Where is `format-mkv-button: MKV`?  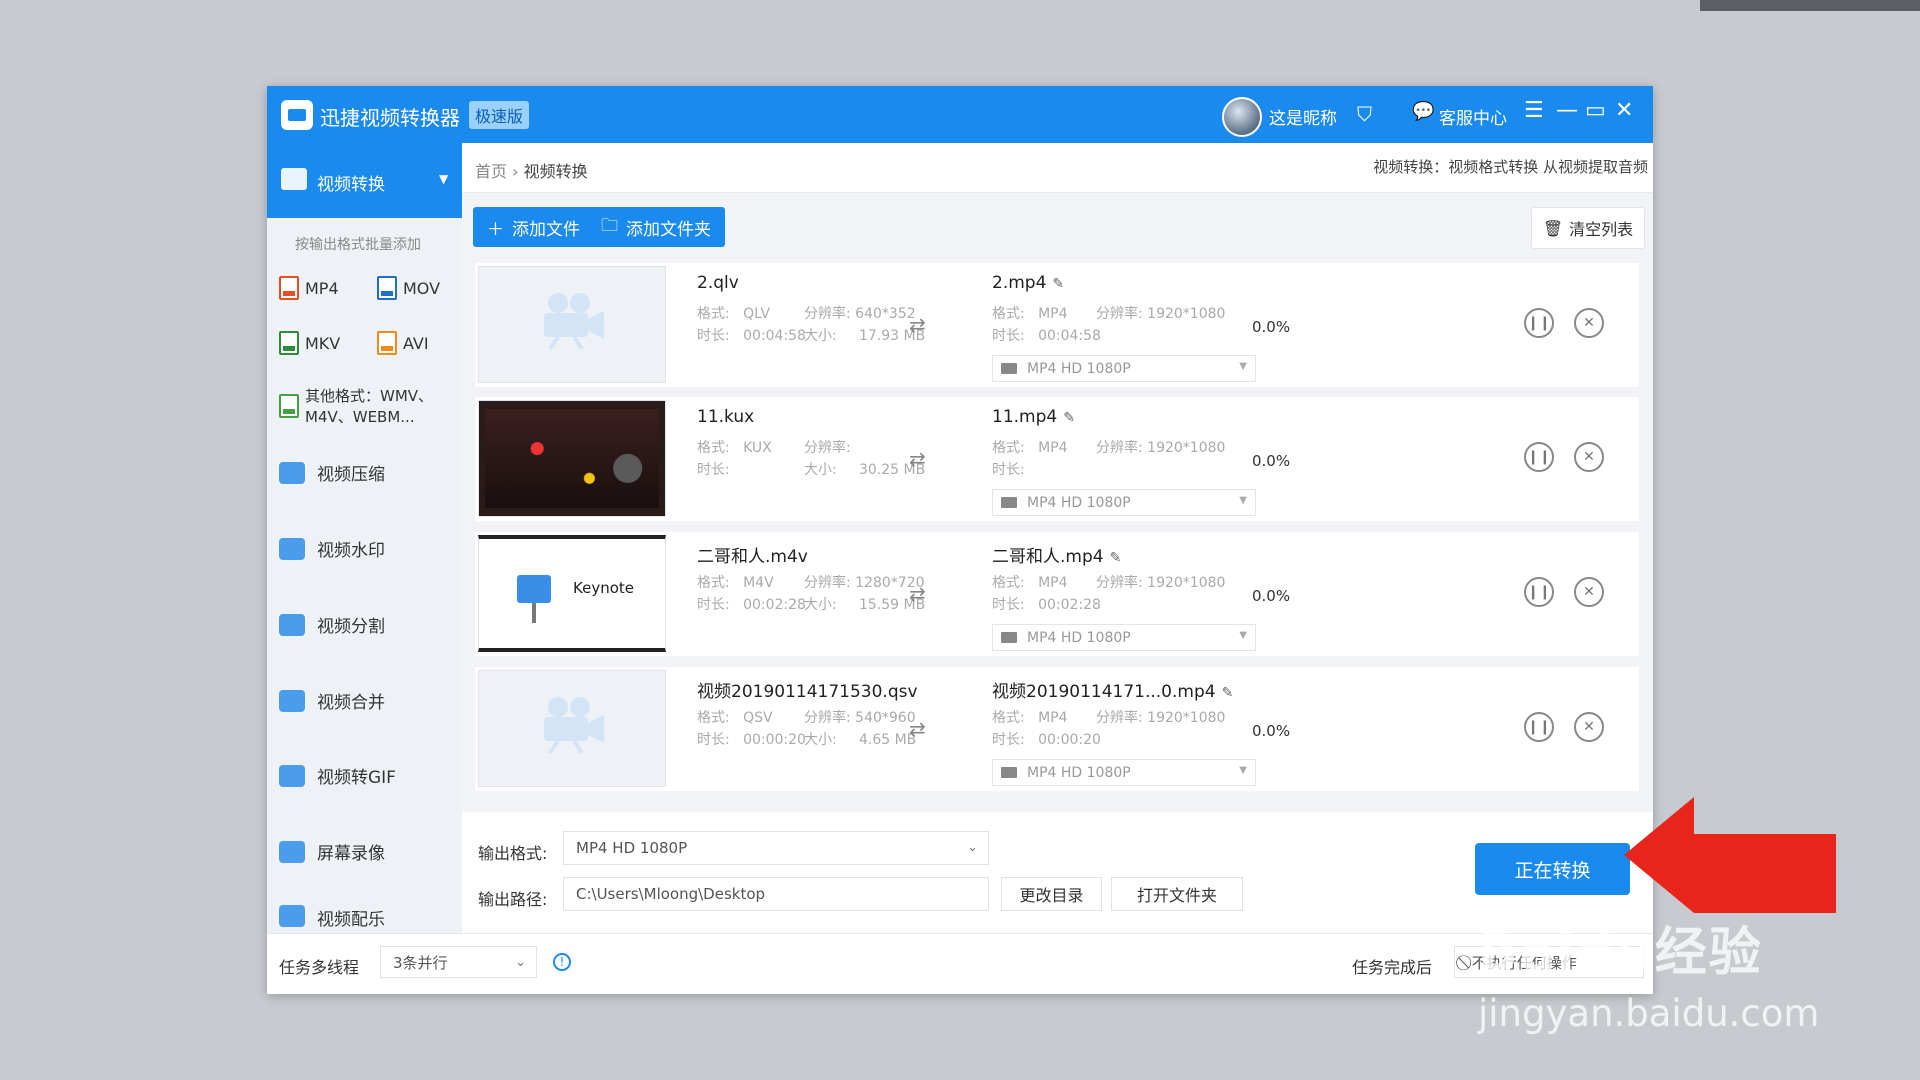 format-mkv-button: MKV is located at coordinates (309, 343).